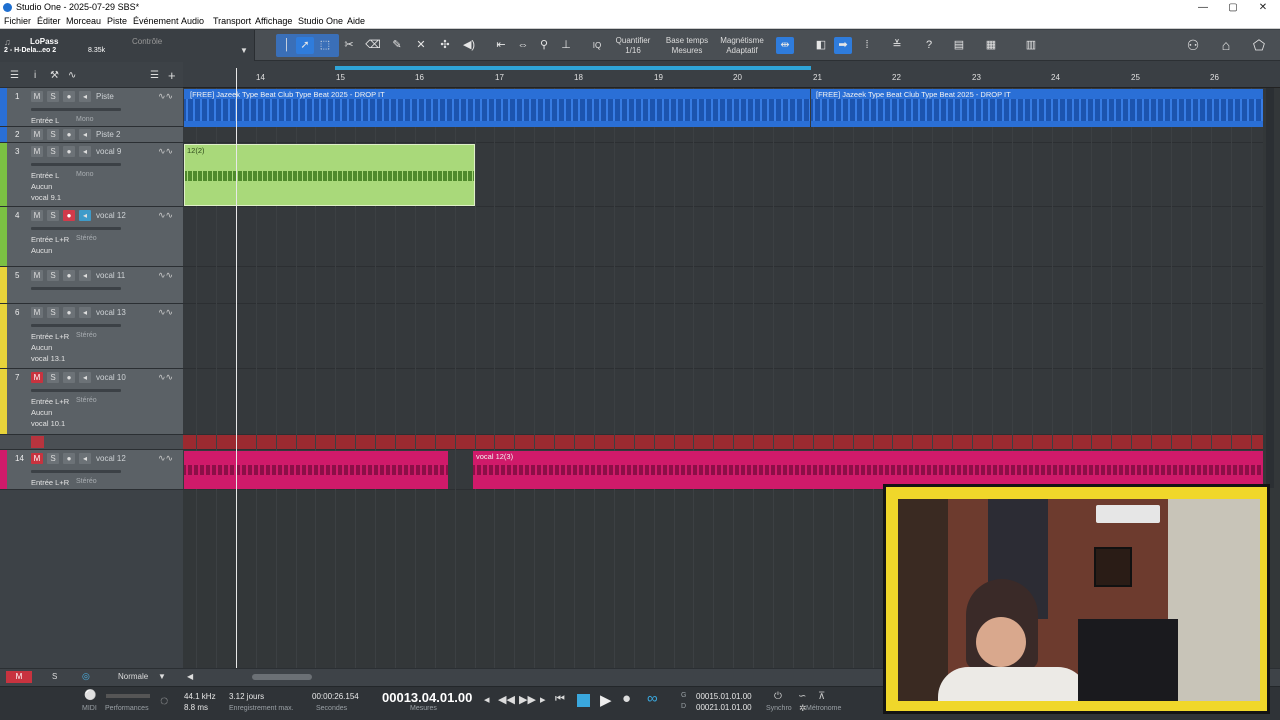  What do you see at coordinates (349, 45) in the screenshot?
I see `split-tool-icon: ✂` at bounding box center [349, 45].